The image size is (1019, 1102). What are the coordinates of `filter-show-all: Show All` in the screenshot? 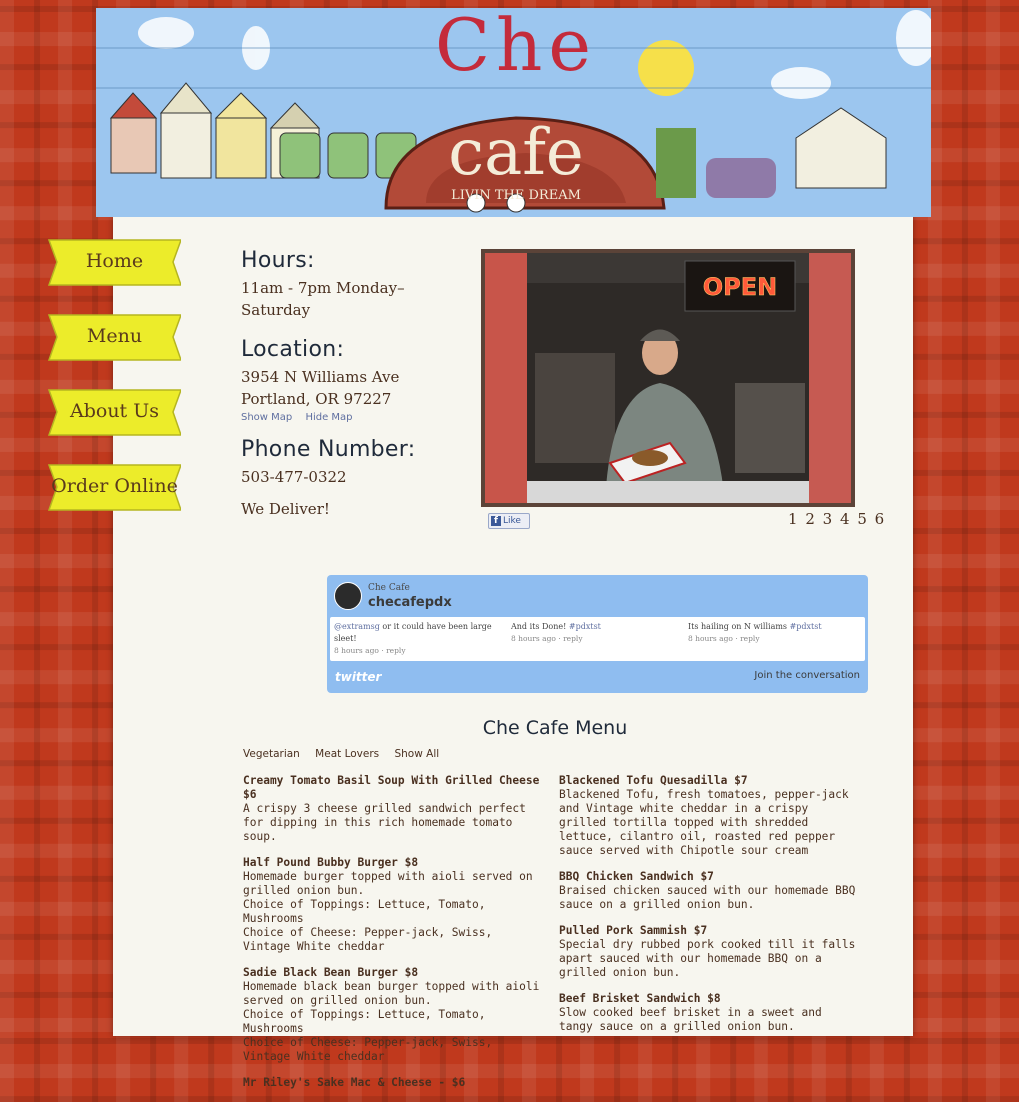 It's located at (416, 754).